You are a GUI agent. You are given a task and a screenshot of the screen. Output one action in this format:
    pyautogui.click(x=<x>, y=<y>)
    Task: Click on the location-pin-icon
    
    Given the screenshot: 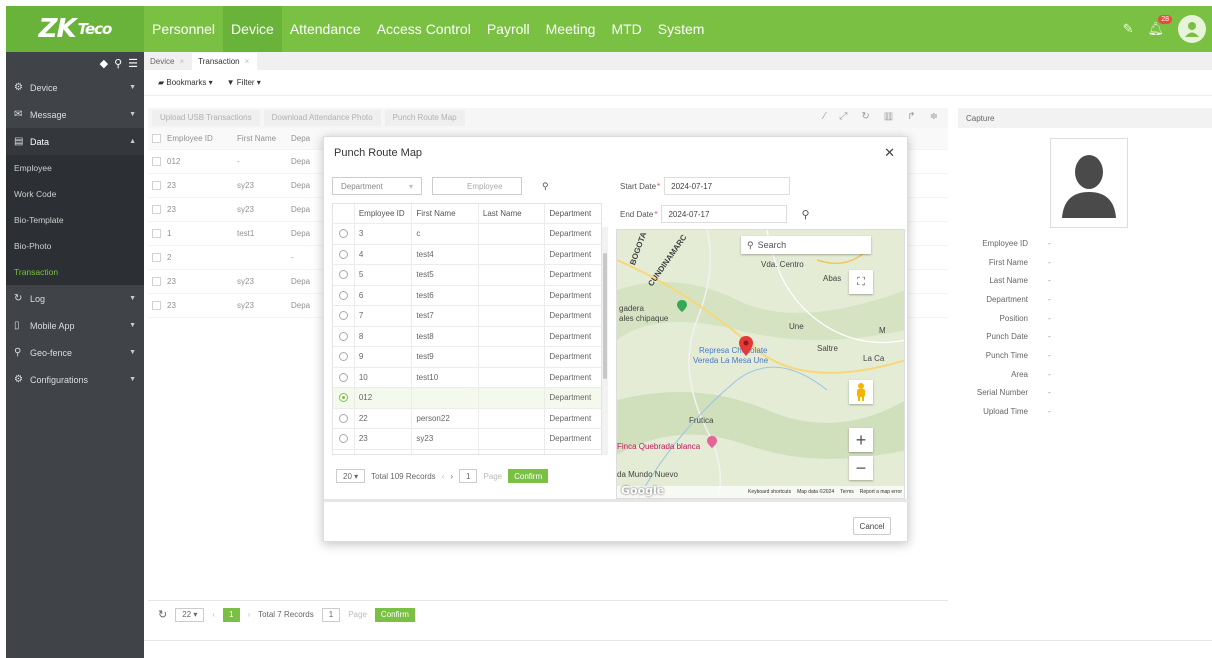 What is the action you would take?
    pyautogui.click(x=746, y=346)
    